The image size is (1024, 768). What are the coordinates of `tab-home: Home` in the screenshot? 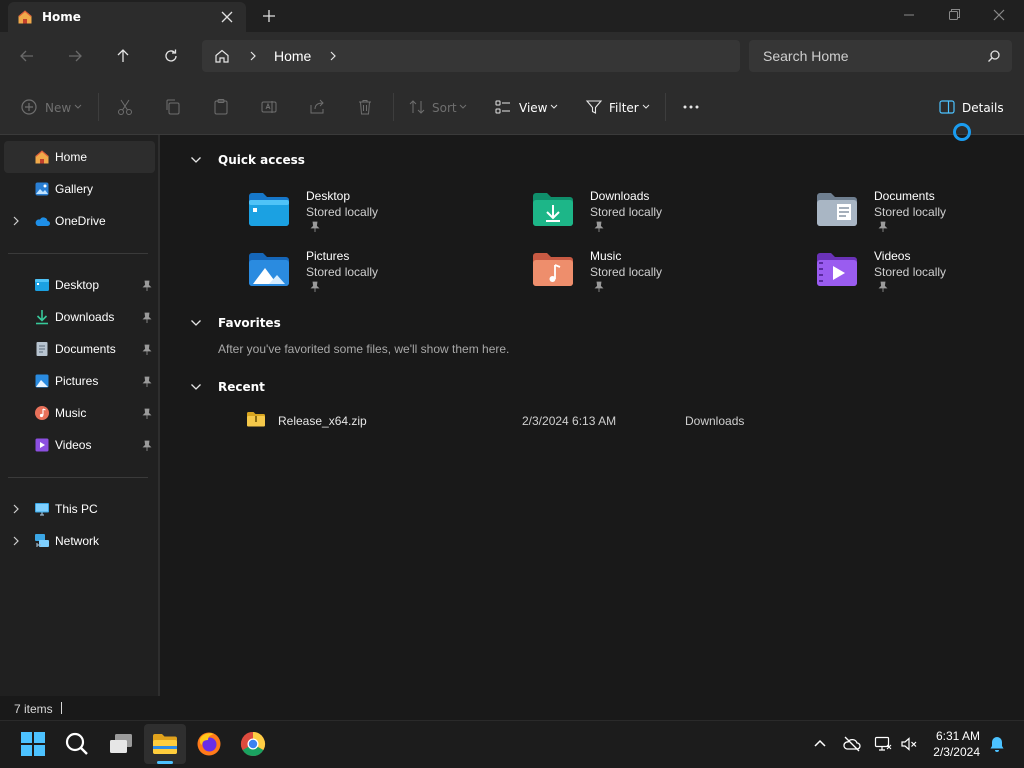 It's located at (127, 17).